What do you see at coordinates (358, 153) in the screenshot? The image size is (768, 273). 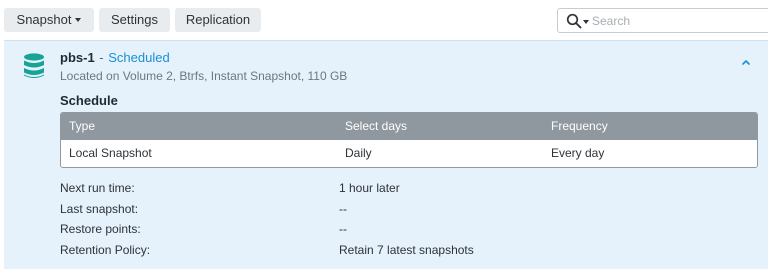 I see `cell-select-days: Daily` at bounding box center [358, 153].